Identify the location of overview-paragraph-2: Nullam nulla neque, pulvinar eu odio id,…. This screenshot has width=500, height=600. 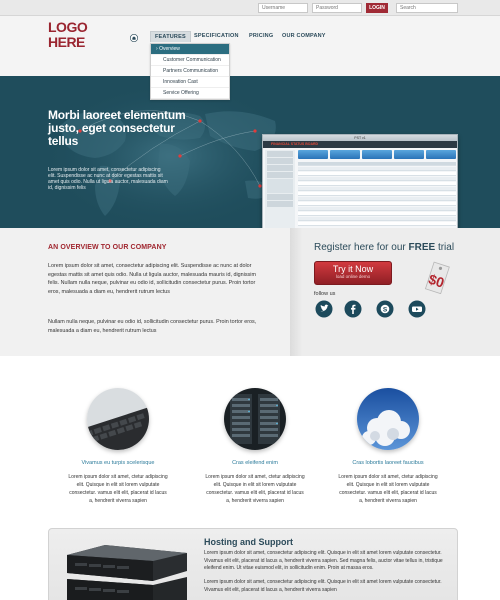
(152, 326).